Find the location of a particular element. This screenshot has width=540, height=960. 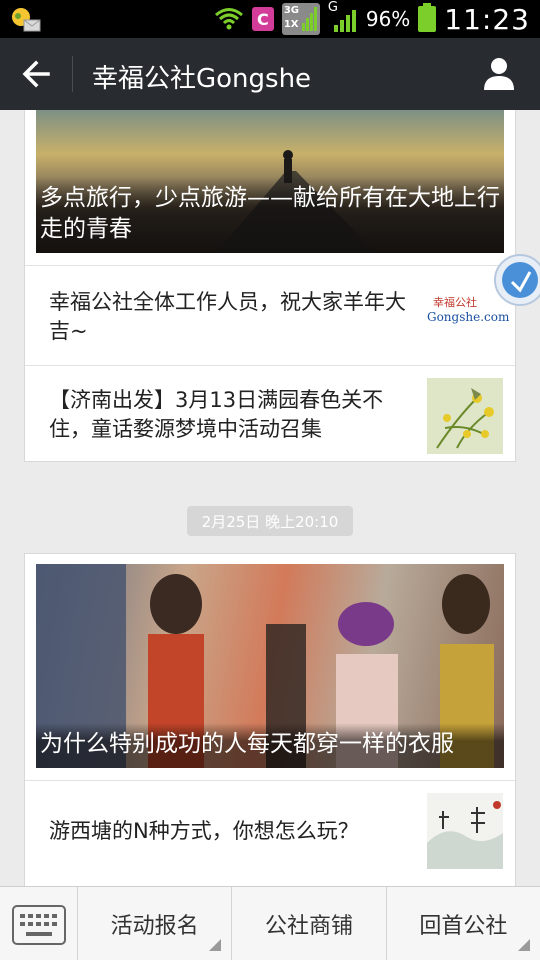

header-divider is located at coordinates (72, 74).